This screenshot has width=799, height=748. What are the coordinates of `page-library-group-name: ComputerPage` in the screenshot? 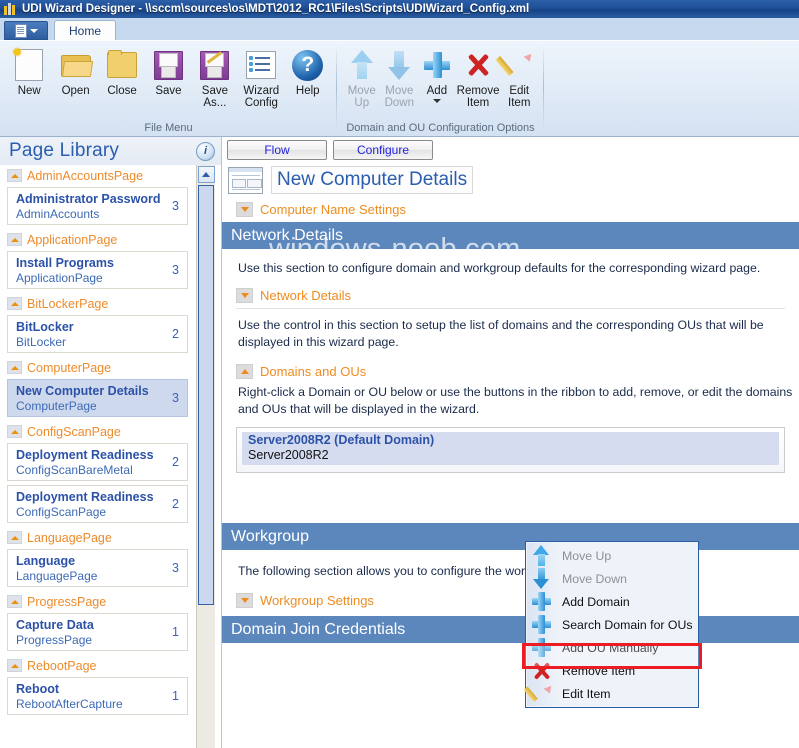 It's located at (69, 367).